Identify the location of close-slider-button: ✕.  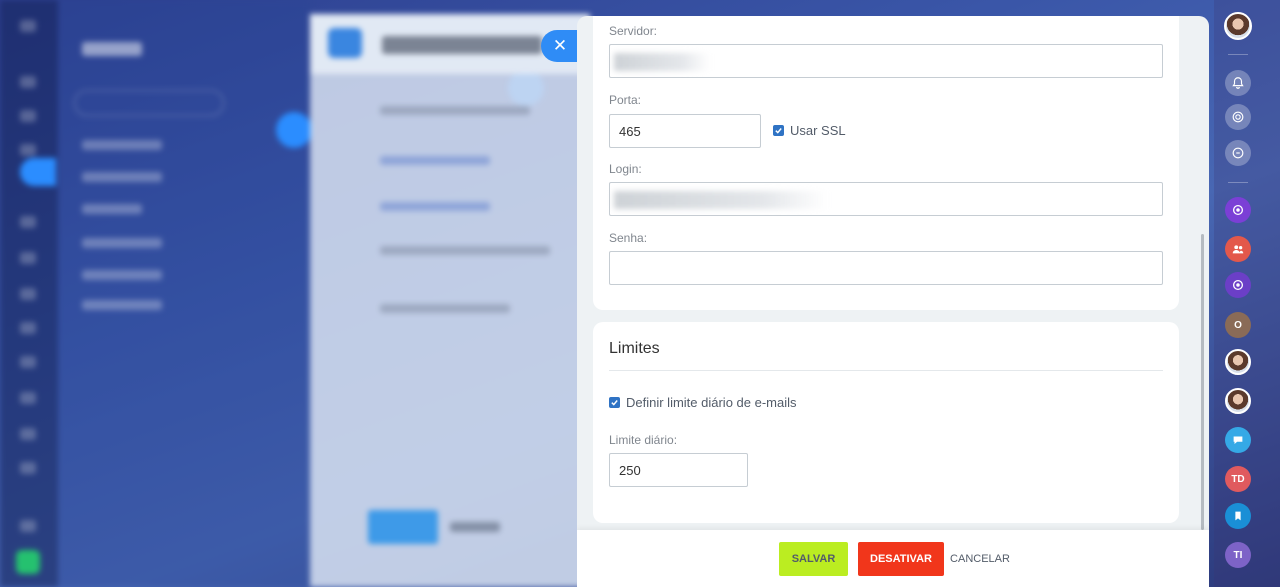
(560, 46).